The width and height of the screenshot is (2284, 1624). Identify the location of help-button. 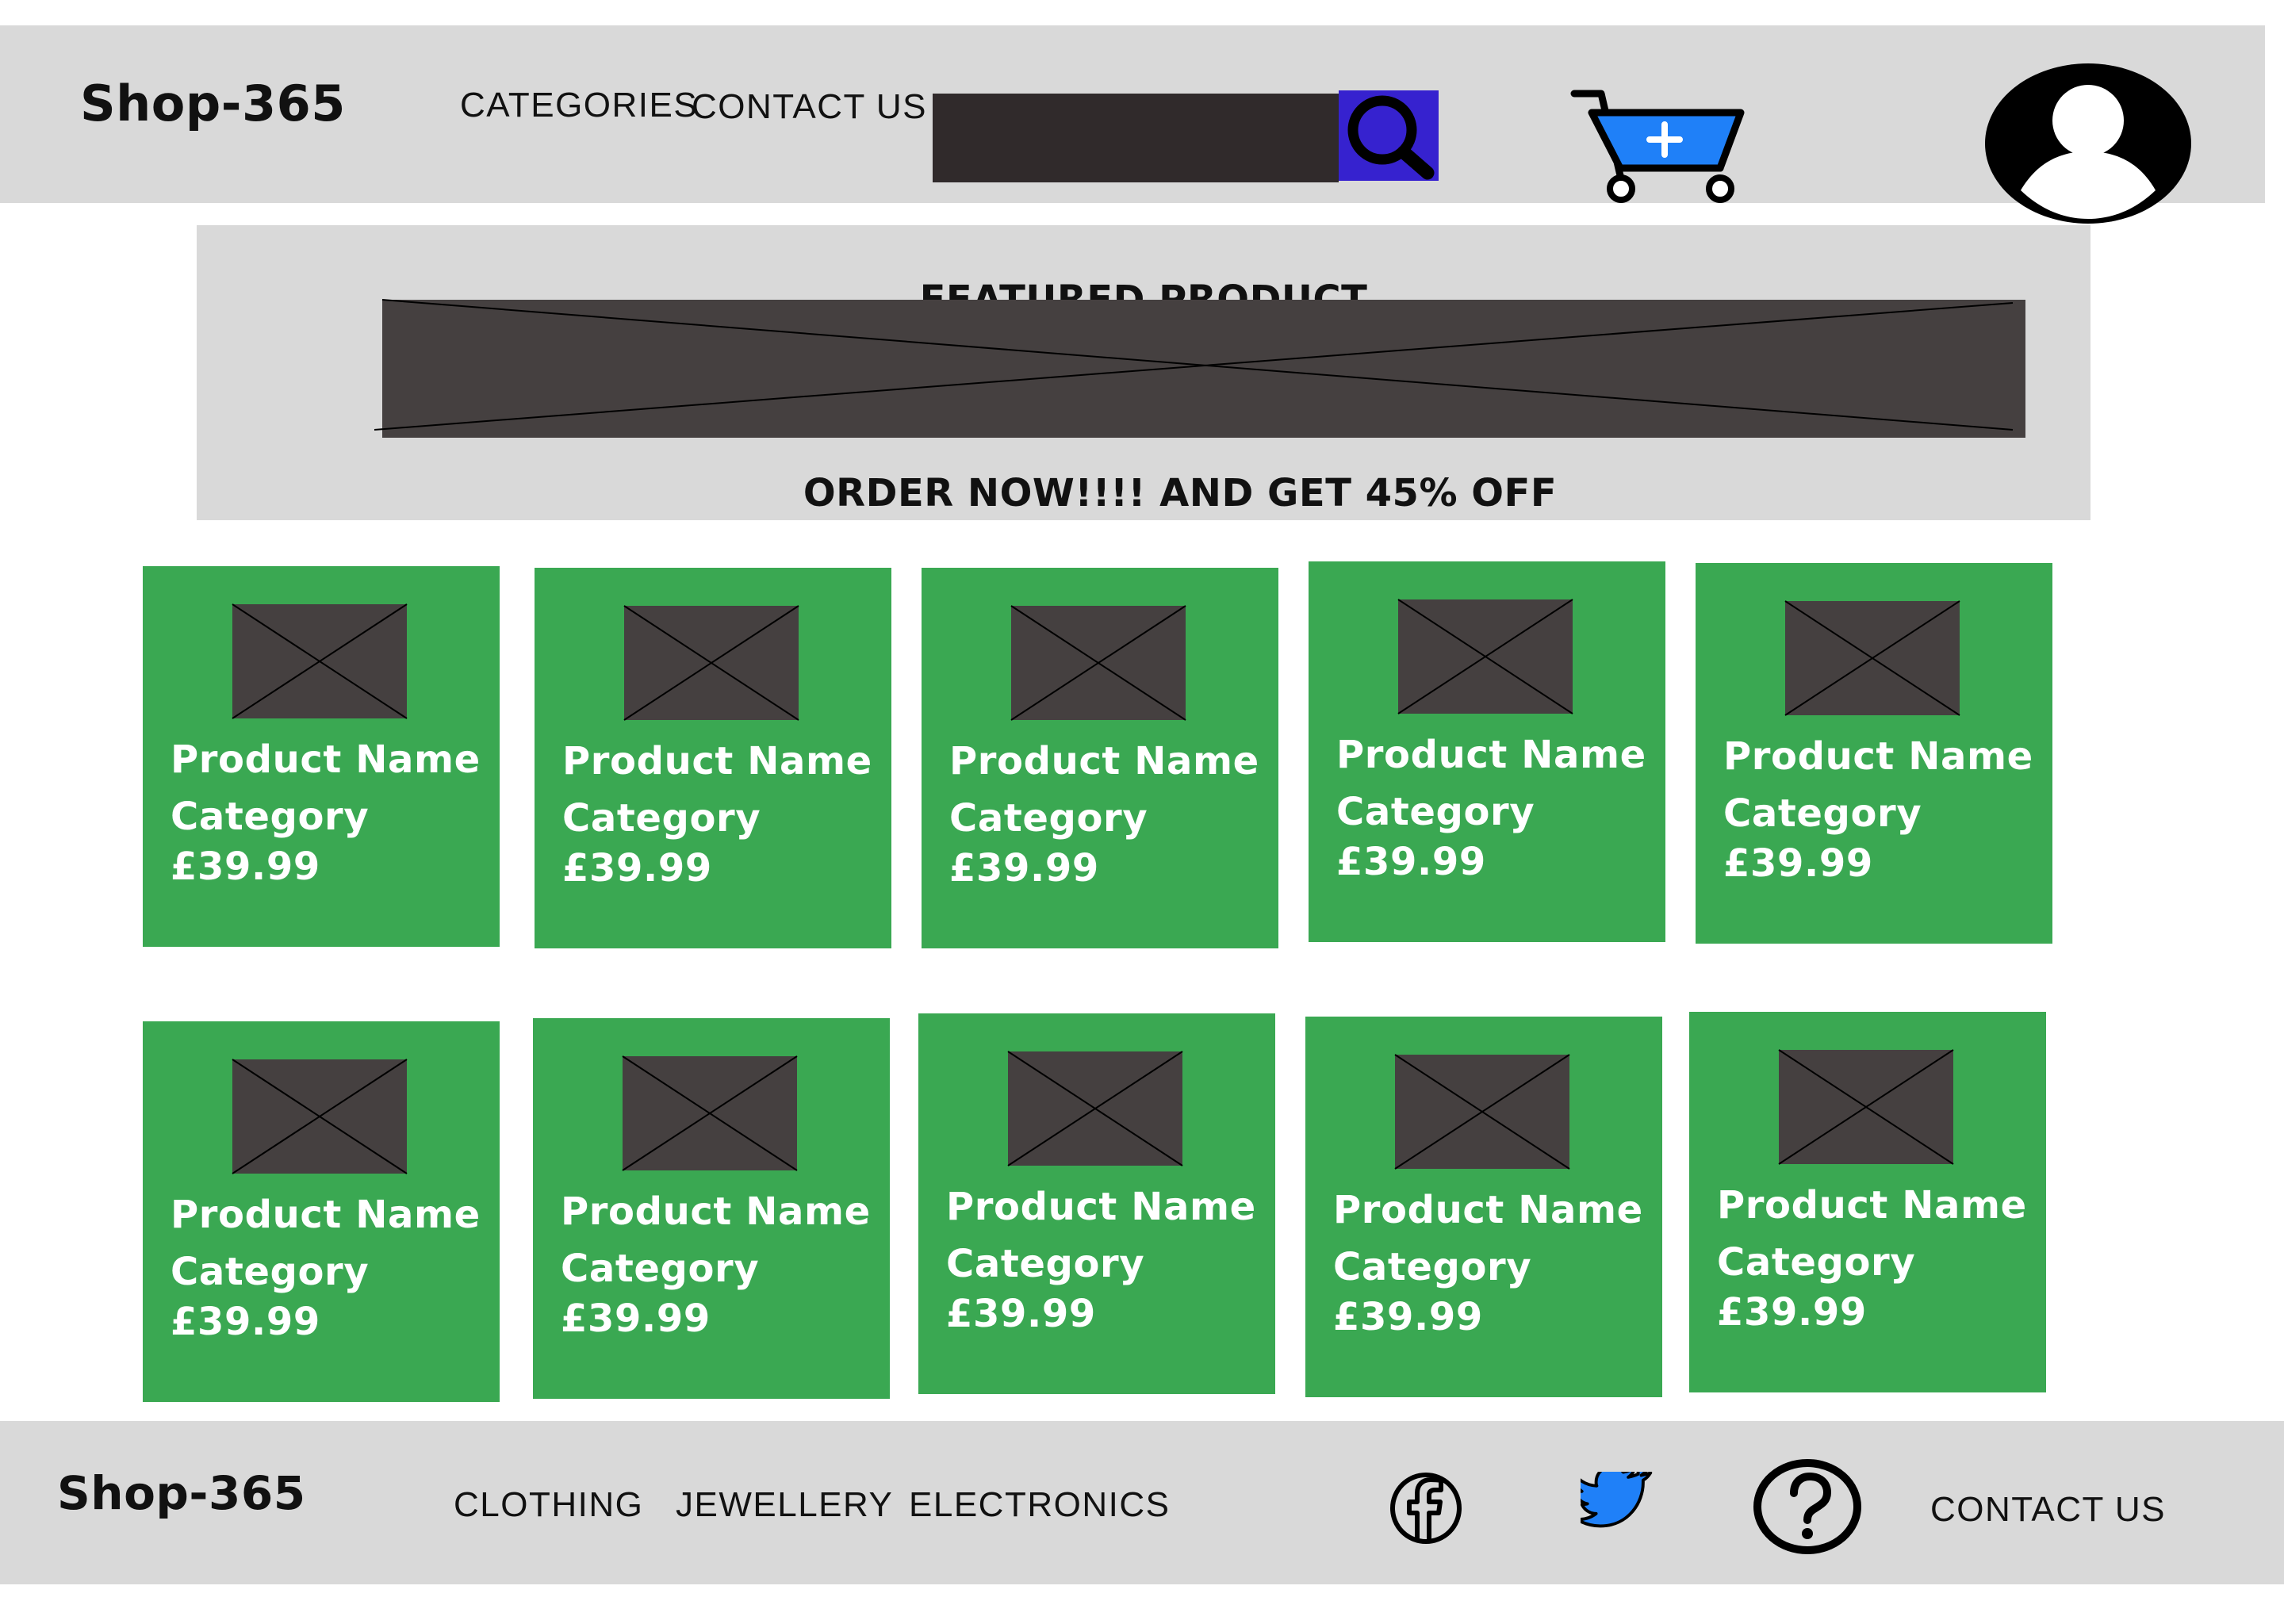
(1807, 1506).